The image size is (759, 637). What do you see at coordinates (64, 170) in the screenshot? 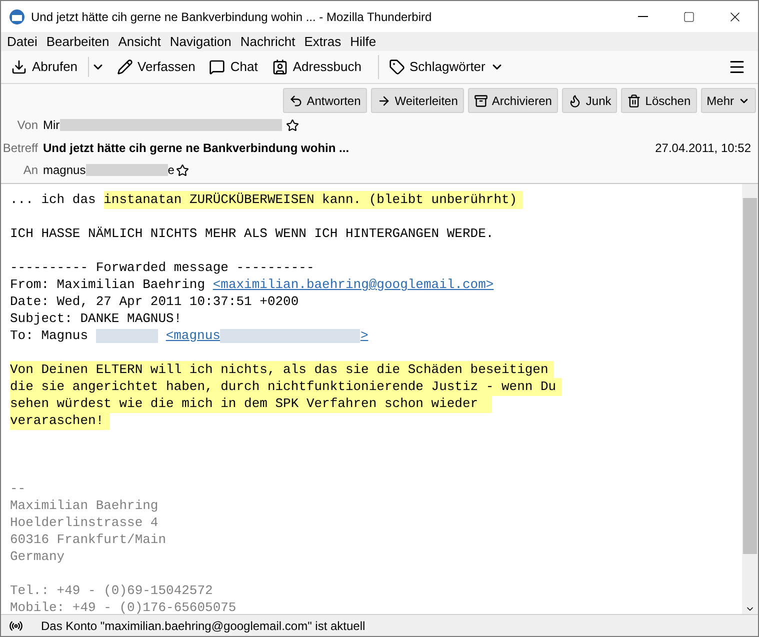
I see `recipient-name: magnus` at bounding box center [64, 170].